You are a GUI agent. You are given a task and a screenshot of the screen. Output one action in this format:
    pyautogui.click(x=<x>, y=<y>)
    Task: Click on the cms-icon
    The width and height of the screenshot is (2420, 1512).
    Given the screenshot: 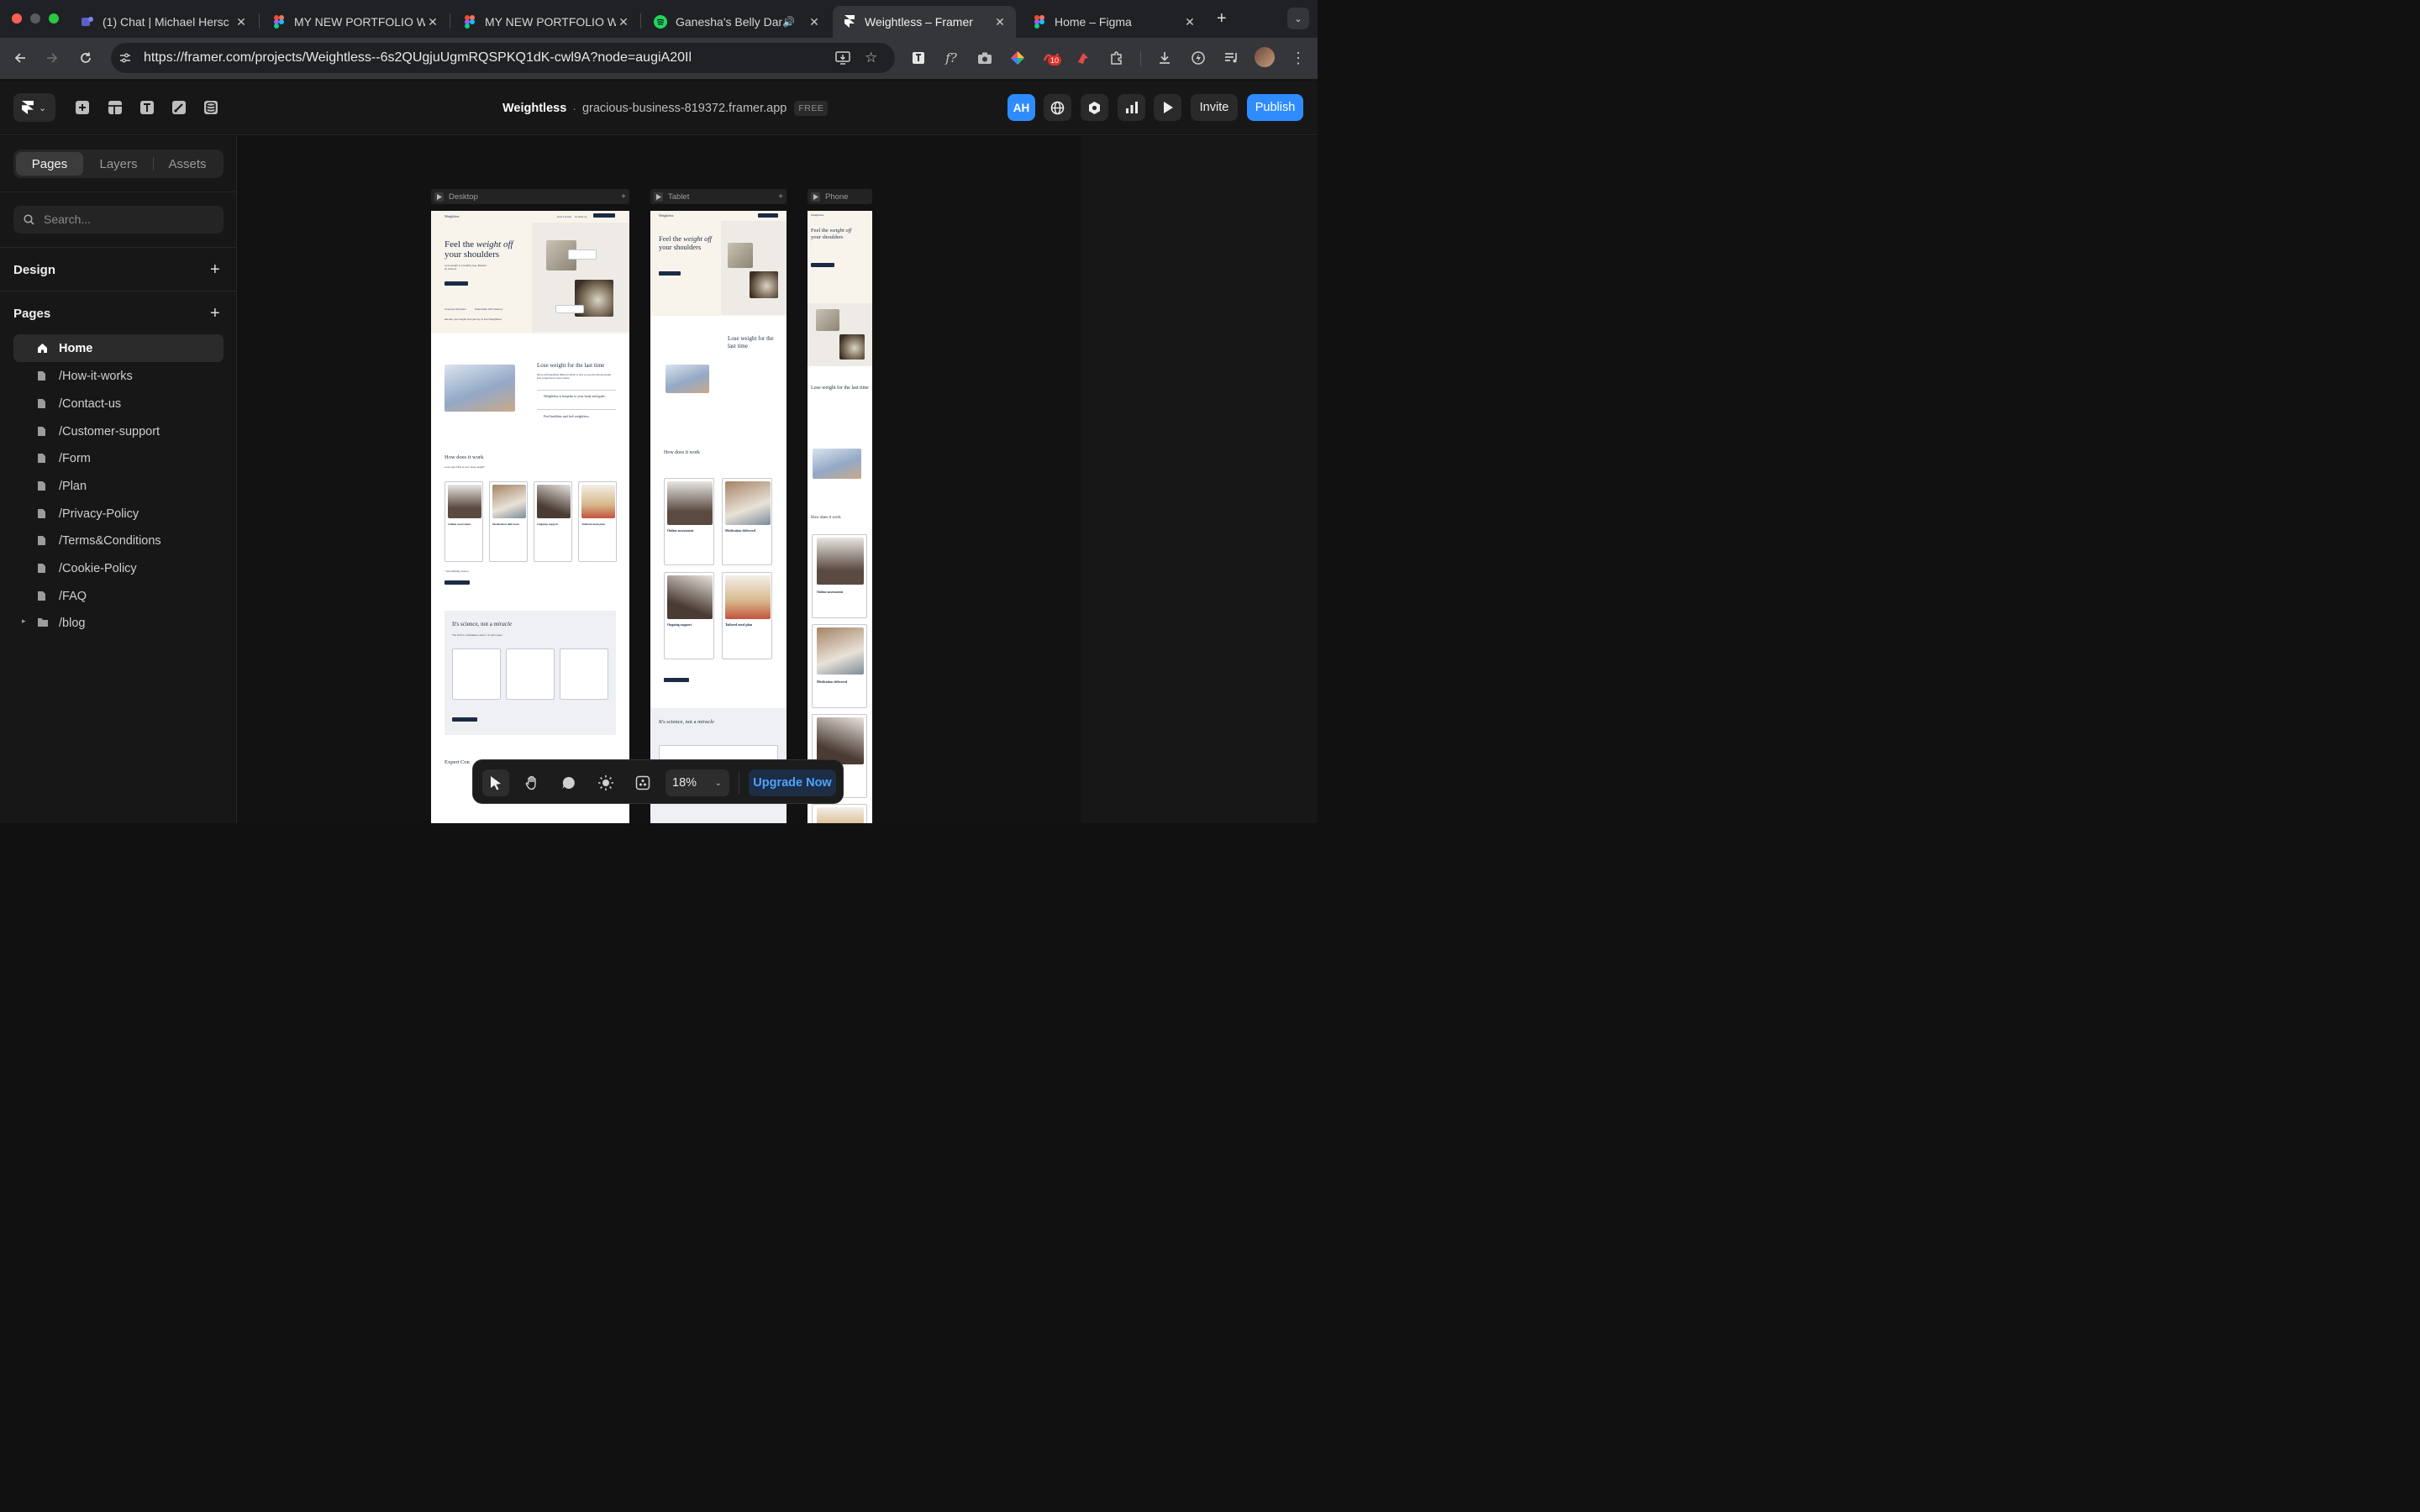 What is the action you would take?
    pyautogui.click(x=211, y=107)
    